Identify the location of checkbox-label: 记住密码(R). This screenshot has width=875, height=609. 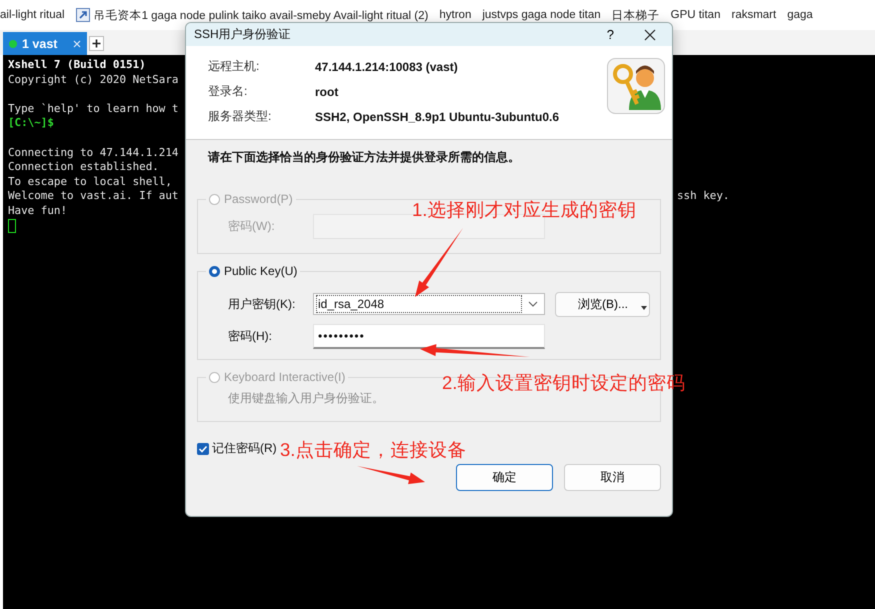
(244, 448).